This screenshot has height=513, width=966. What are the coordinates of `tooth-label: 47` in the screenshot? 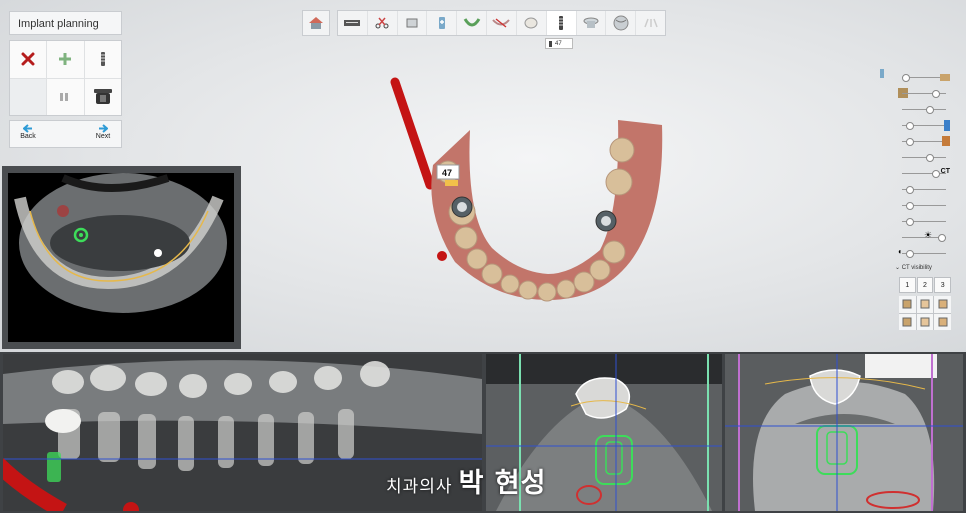 It's located at (447, 173).